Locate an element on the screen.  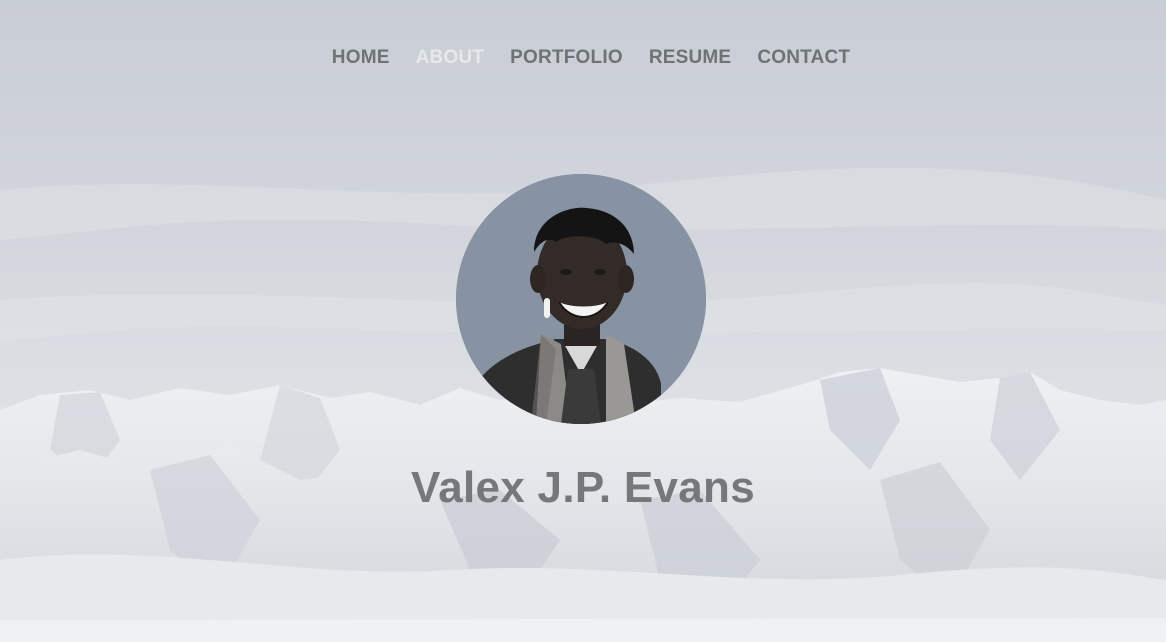
profile-avatar is located at coordinates (581, 299).